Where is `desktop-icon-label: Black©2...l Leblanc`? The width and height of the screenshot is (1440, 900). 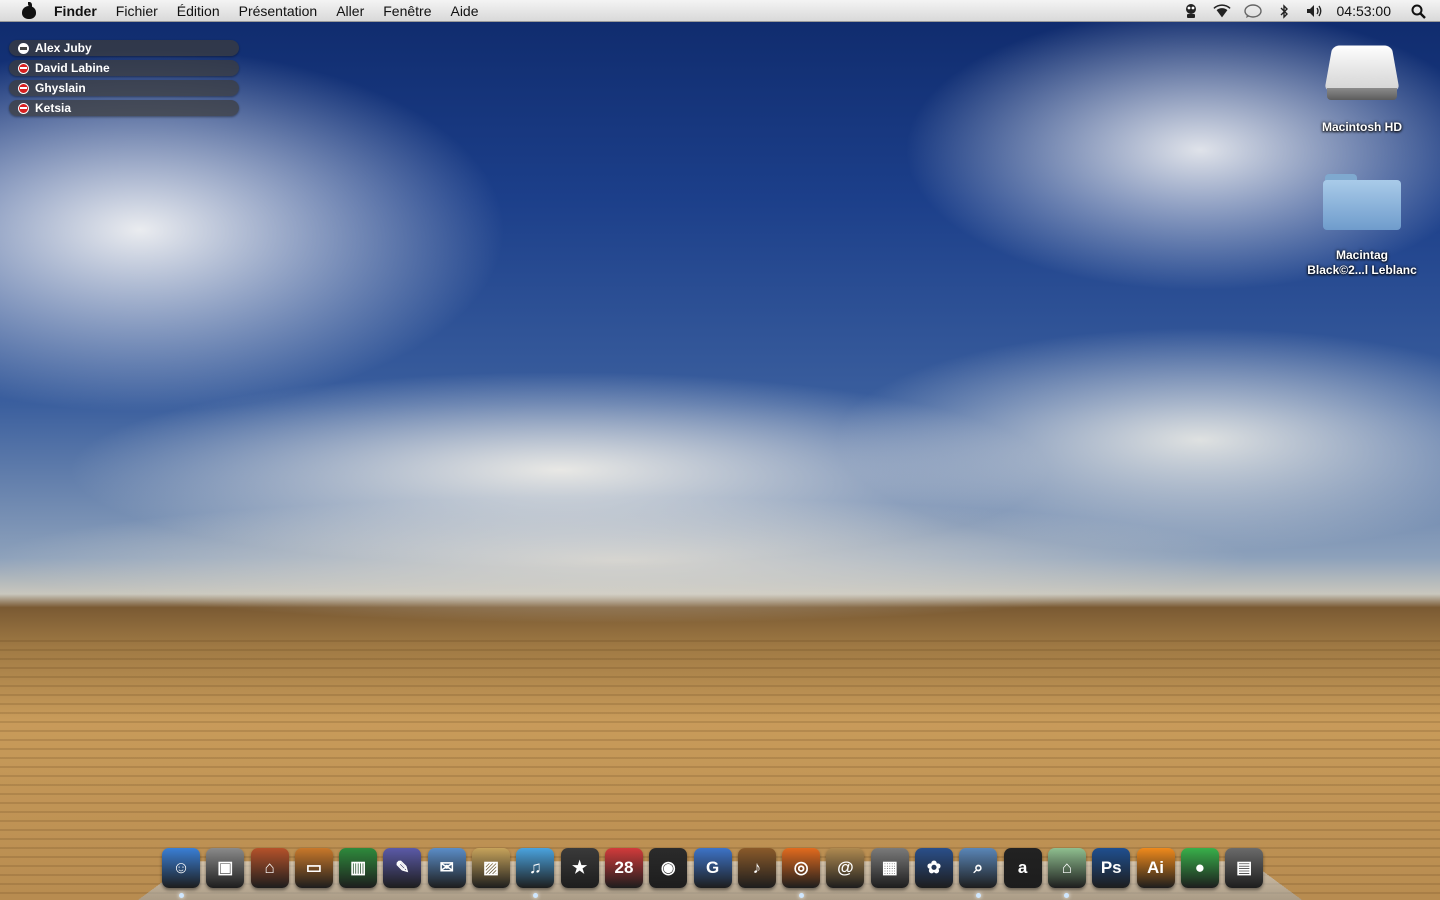
desktop-icon-label: Black©2...l Leblanc is located at coordinates (1362, 270).